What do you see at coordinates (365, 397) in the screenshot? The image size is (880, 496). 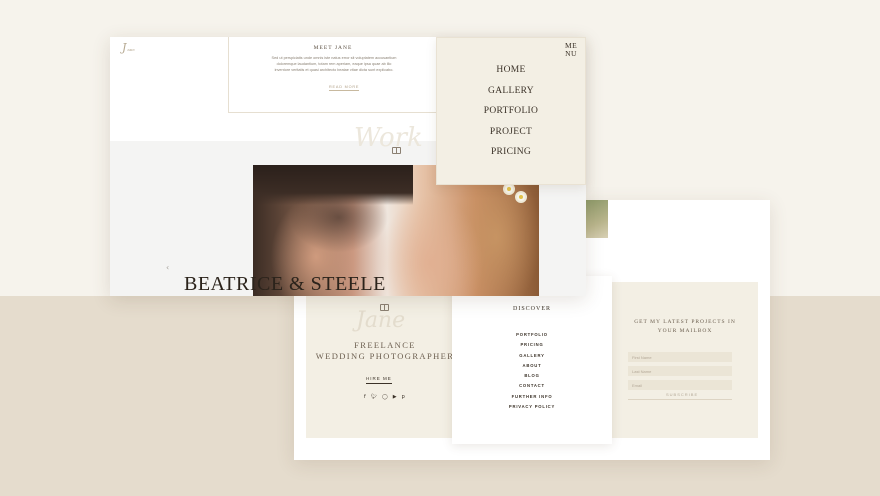 I see `facebook-icon: f` at bounding box center [365, 397].